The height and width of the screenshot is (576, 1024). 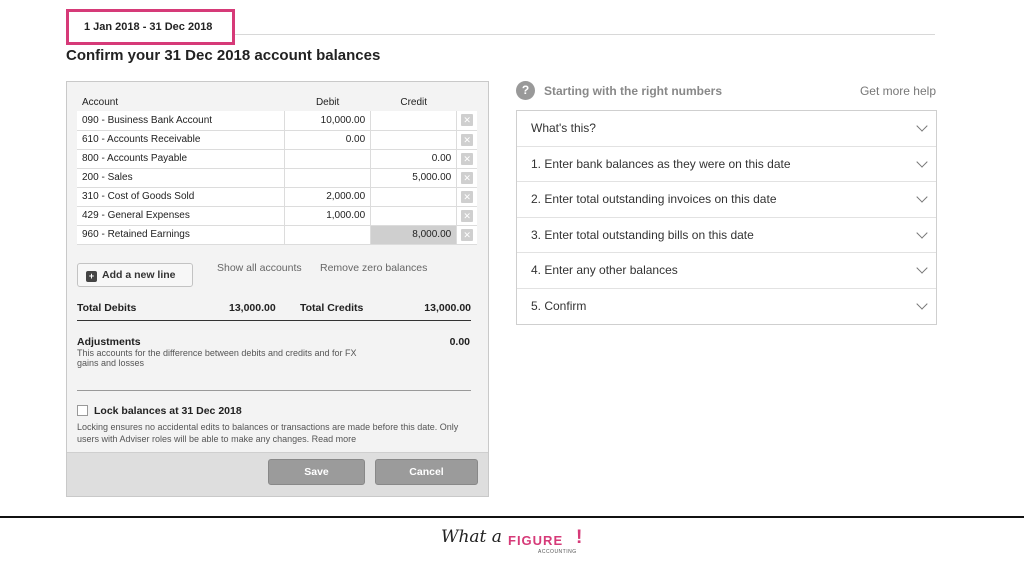 I want to click on table-row: 800 - Accounts Payable 0.00 ✕, so click(x=277, y=159).